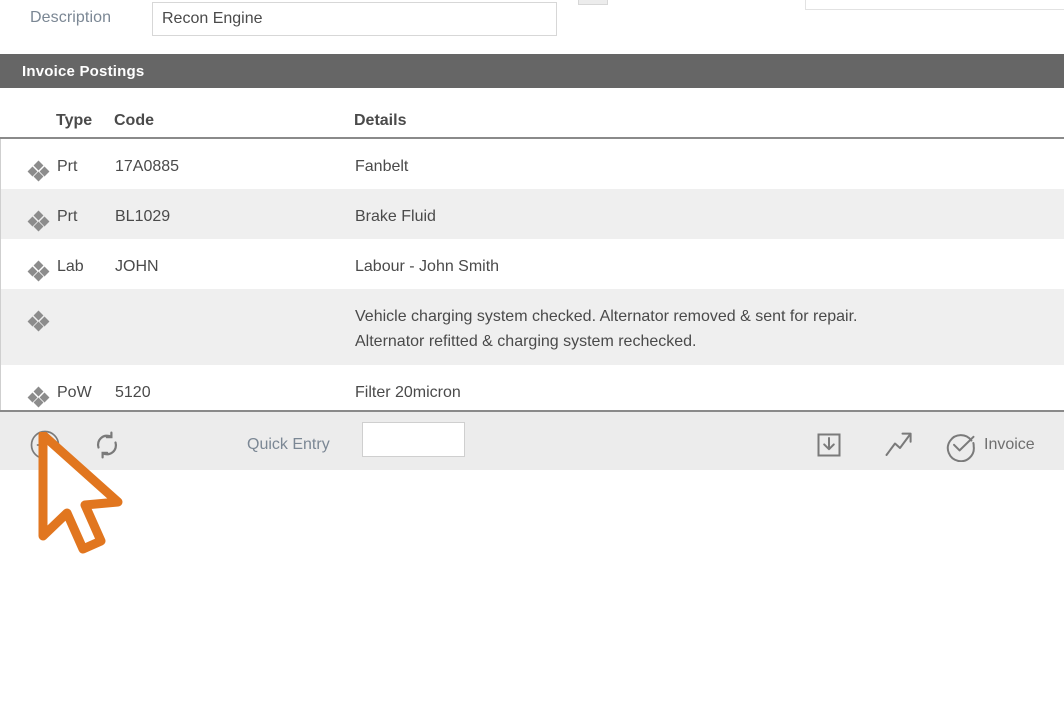  I want to click on refresh-sync-icon, so click(107, 445).